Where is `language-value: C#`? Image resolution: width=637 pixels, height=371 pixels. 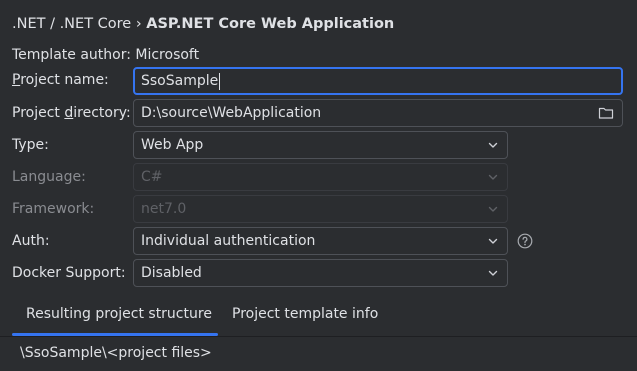
language-value: C# is located at coordinates (152, 177).